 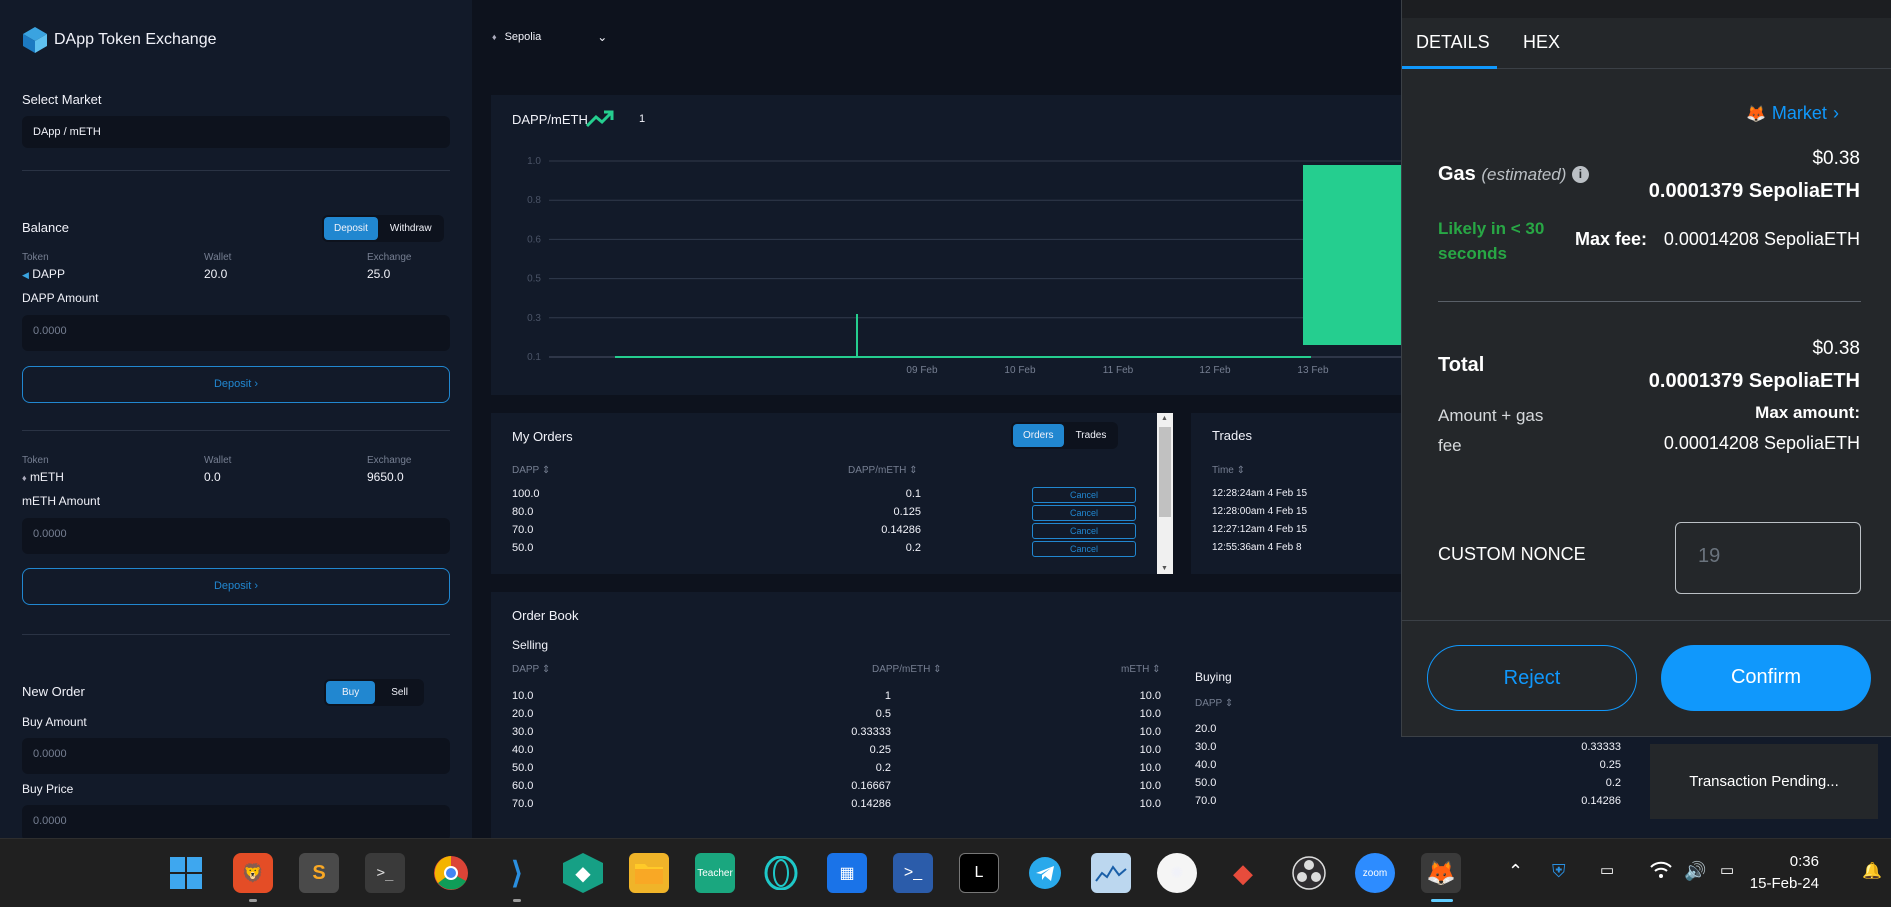 I want to click on x-tick-label: 13 Feb, so click(x=1313, y=370).